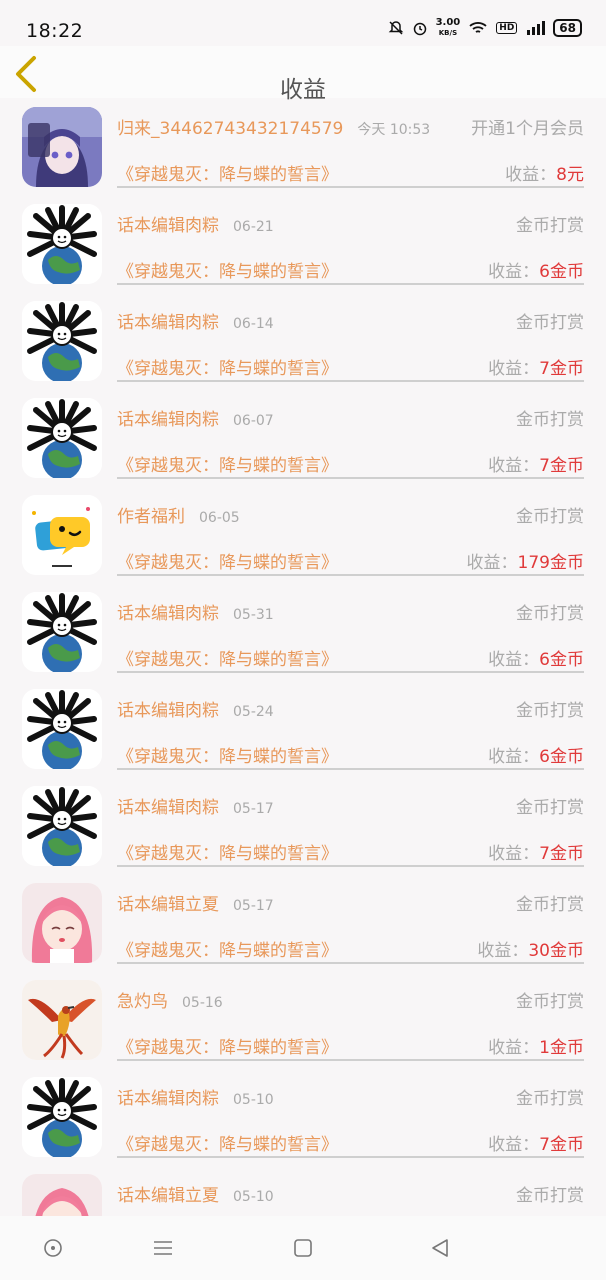 The height and width of the screenshot is (1280, 606). I want to click on list-item: 话本编辑肉粽 05-31 金币打赏 《穿越鬼灭：降与蝶的誓言》 收益：6金币, so click(303, 631).